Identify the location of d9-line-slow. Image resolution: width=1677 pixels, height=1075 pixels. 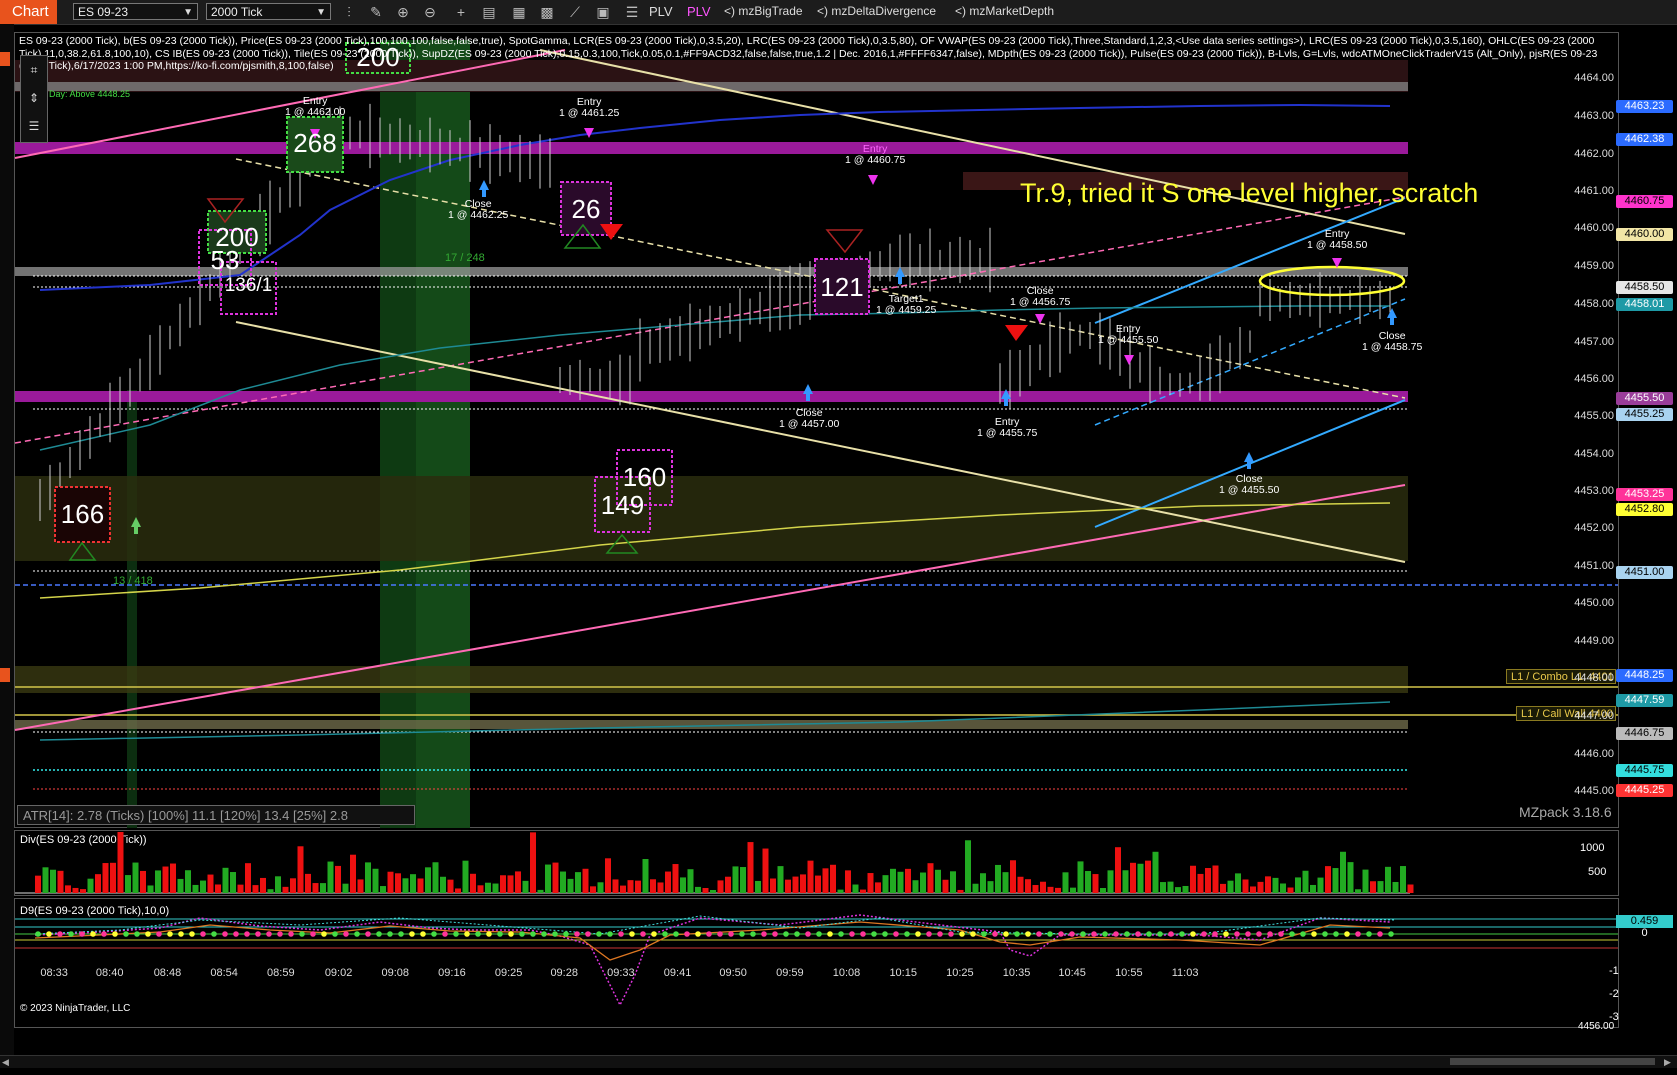
(712, 941).